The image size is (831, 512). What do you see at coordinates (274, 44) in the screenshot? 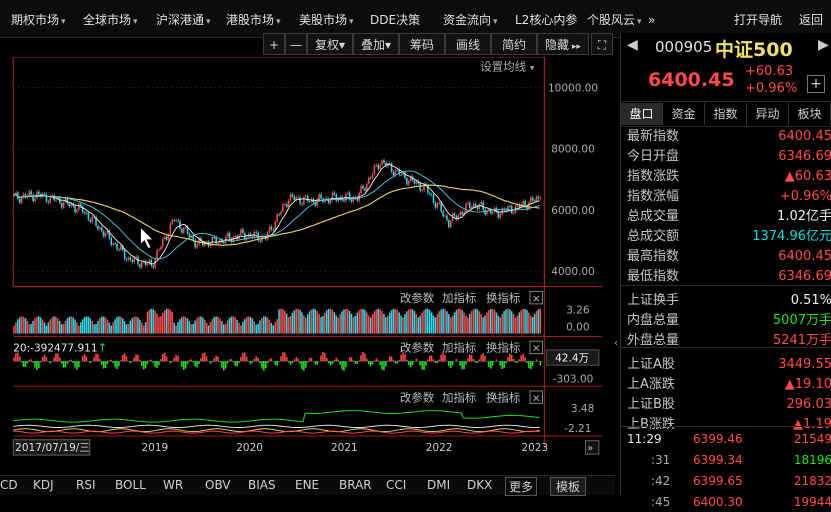
I see `zoom-in-button: +` at bounding box center [274, 44].